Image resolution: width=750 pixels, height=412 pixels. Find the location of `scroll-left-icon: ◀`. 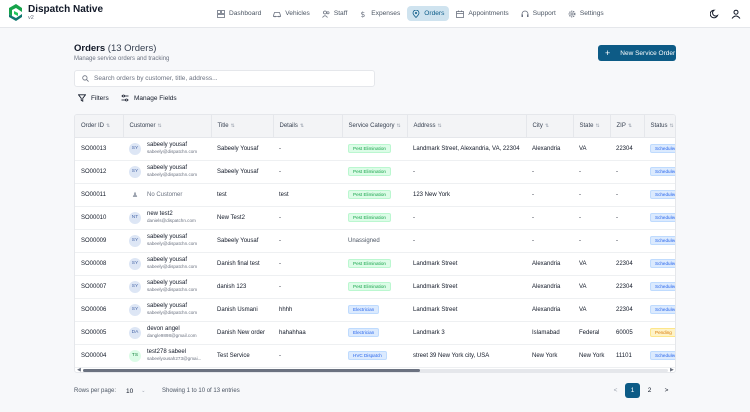

scroll-left-icon: ◀ is located at coordinates (79, 370).